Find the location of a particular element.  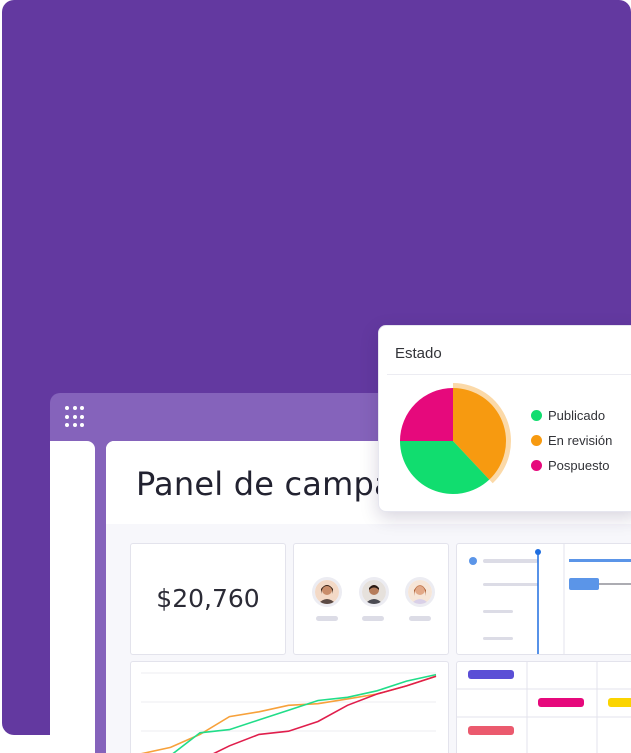

widget-divider is located at coordinates (509, 374).